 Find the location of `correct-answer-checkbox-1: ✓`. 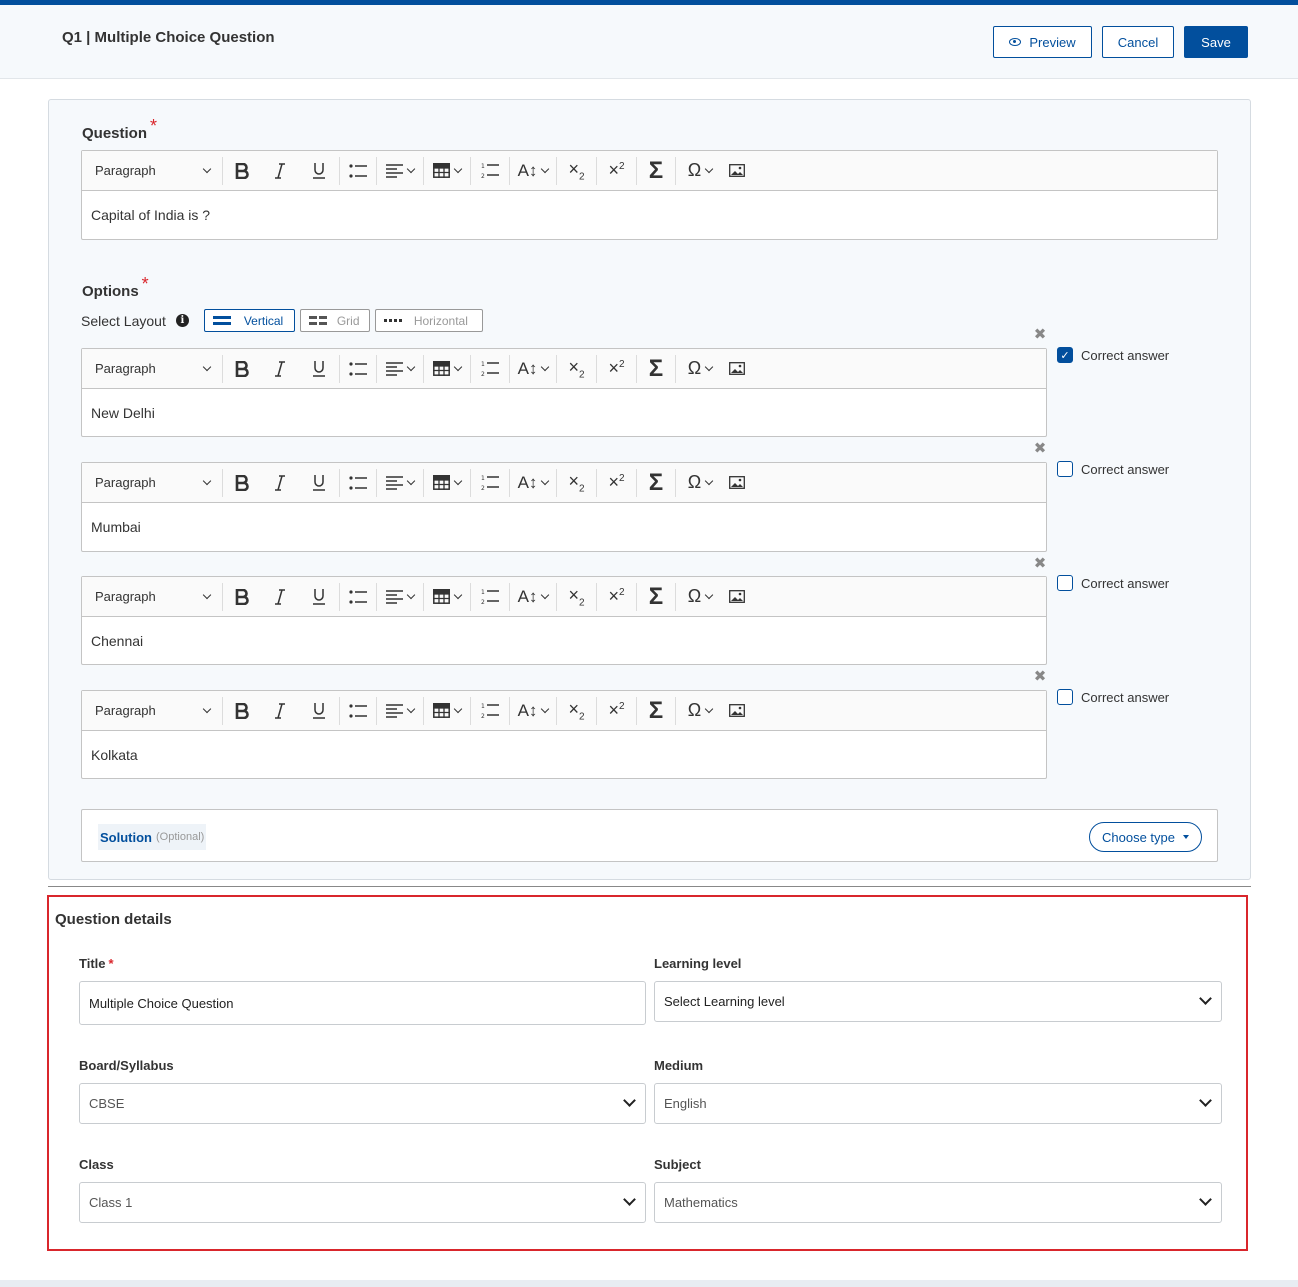

correct-answer-checkbox-1: ✓ is located at coordinates (1065, 355).